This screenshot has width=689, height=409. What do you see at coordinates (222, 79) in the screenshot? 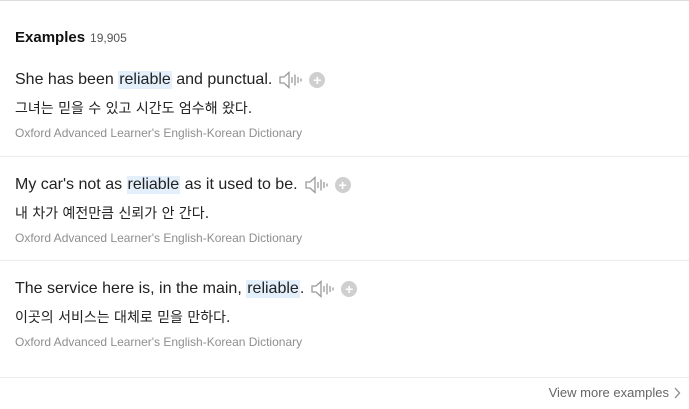
I see `sentence-text-post: and punctual.` at bounding box center [222, 79].